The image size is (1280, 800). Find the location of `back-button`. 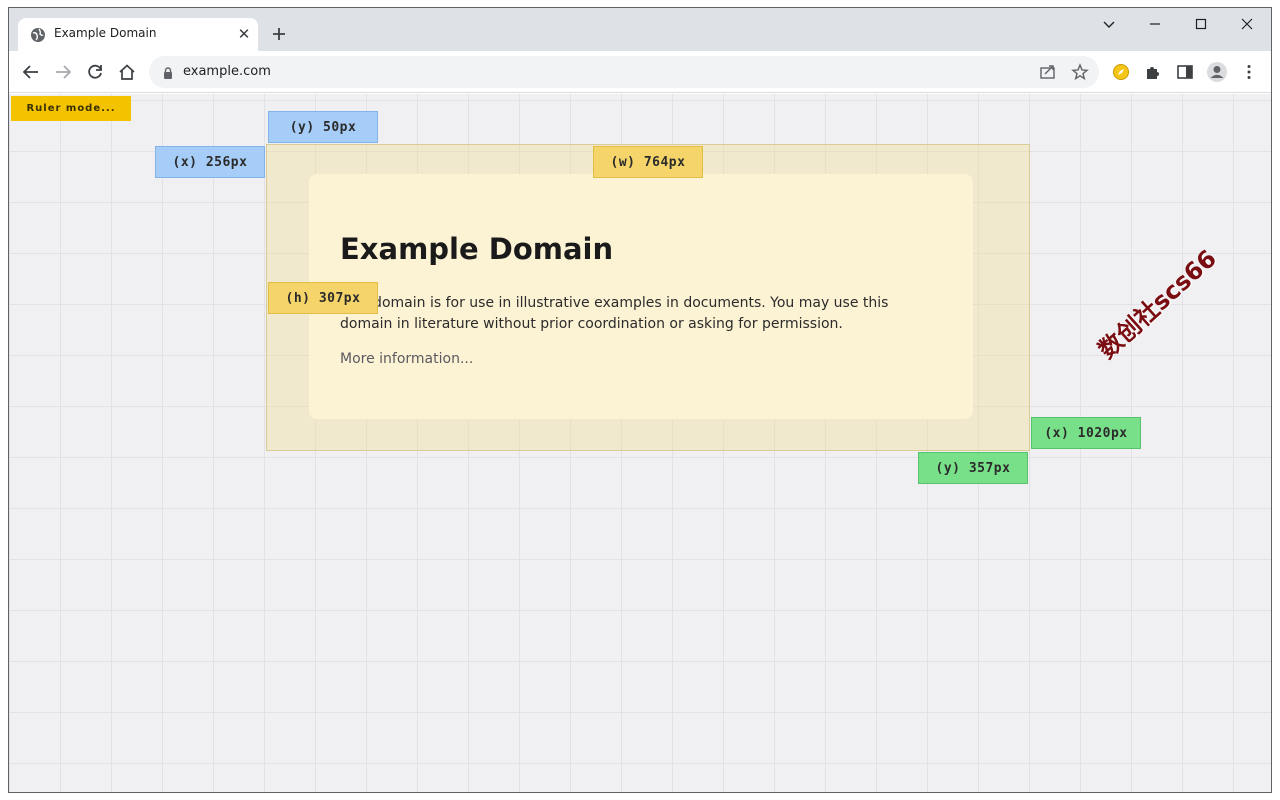

back-button is located at coordinates (31, 72).